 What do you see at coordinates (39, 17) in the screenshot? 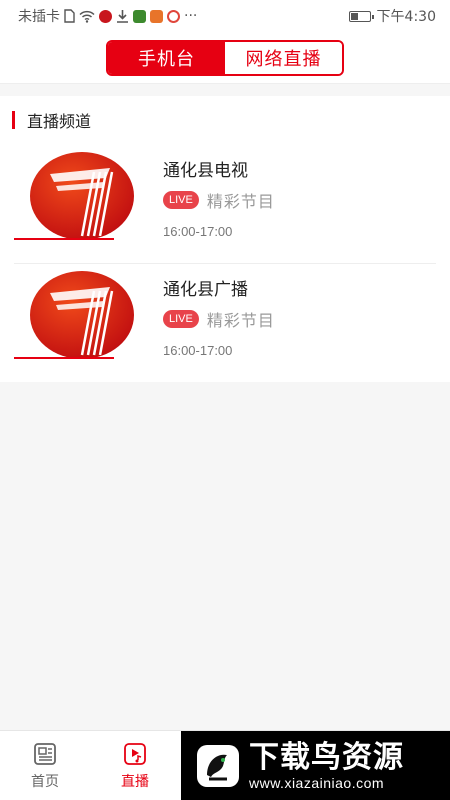
I see `carrier-text: 未插卡` at bounding box center [39, 17].